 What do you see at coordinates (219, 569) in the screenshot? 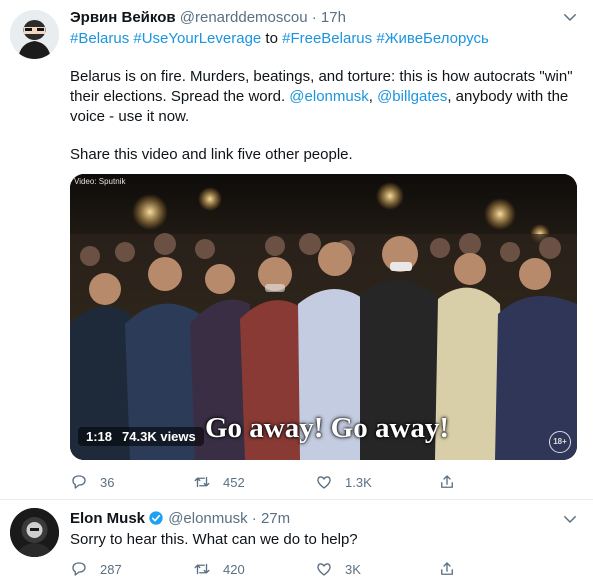
I see `retweet-button: 420` at bounding box center [219, 569].